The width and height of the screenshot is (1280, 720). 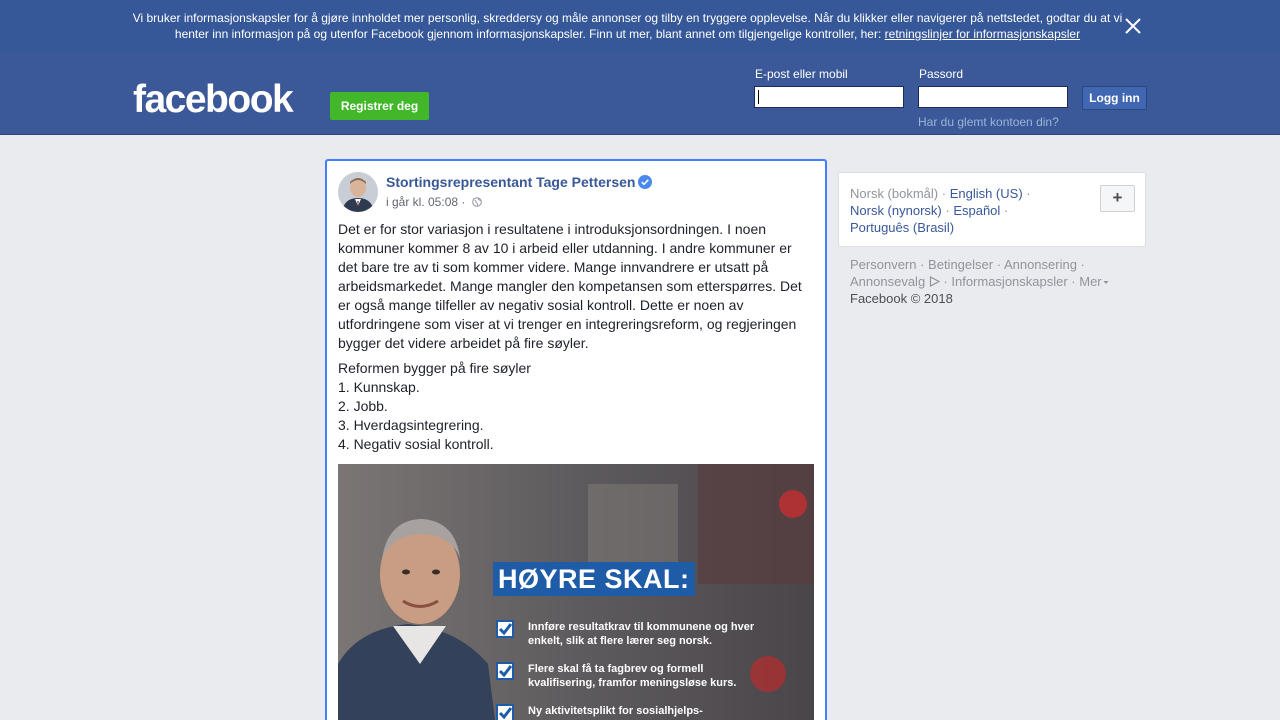 What do you see at coordinates (986, 193) in the screenshot?
I see `language-link: English (US)` at bounding box center [986, 193].